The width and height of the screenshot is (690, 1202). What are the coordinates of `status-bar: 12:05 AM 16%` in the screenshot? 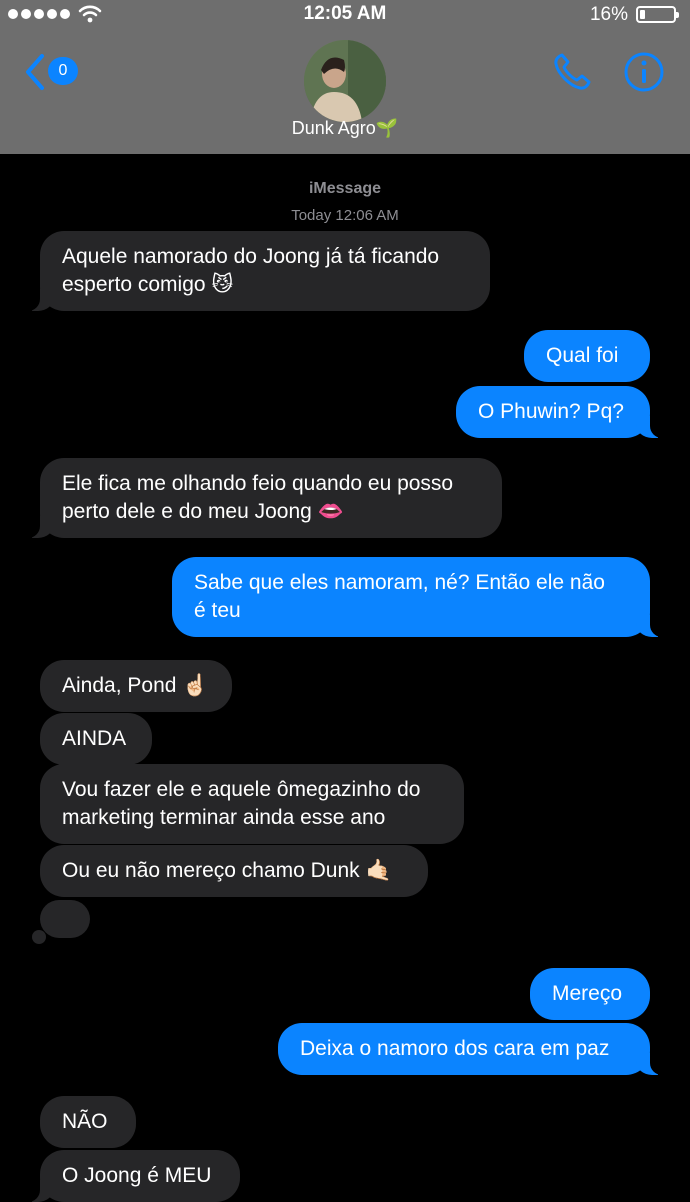 It's located at (345, 14).